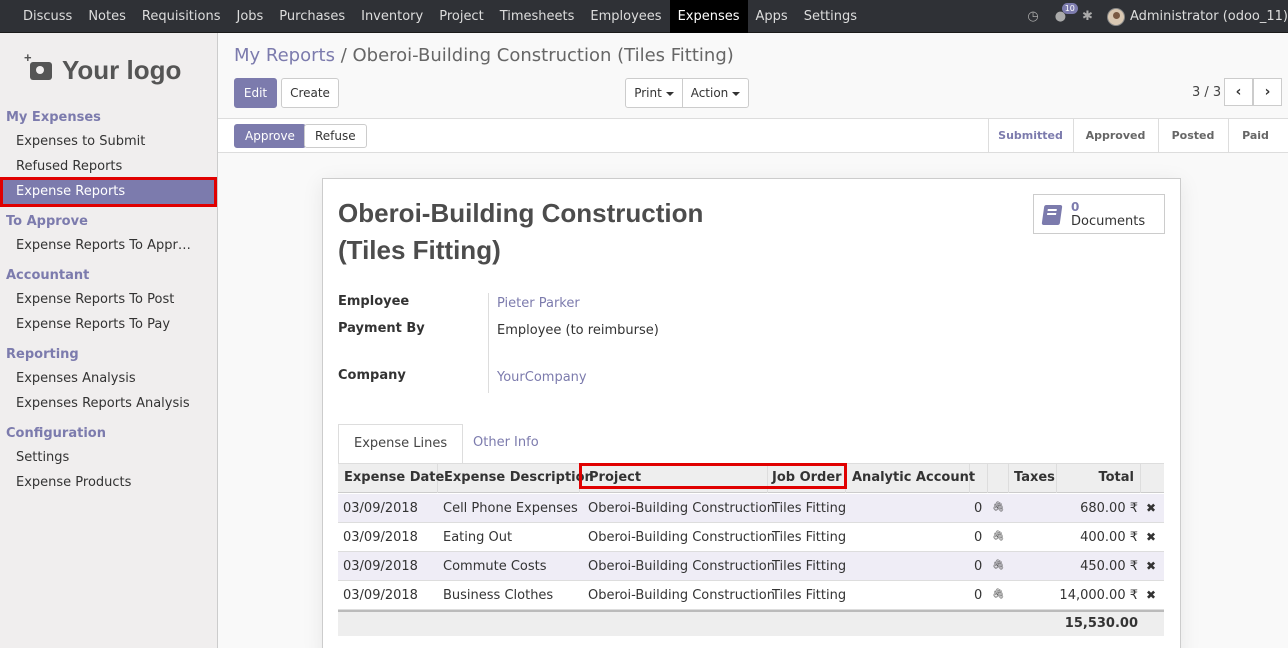 Image resolution: width=1288 pixels, height=648 pixels. Describe the element at coordinates (255, 93) in the screenshot. I see `edit-button: Edit` at that location.